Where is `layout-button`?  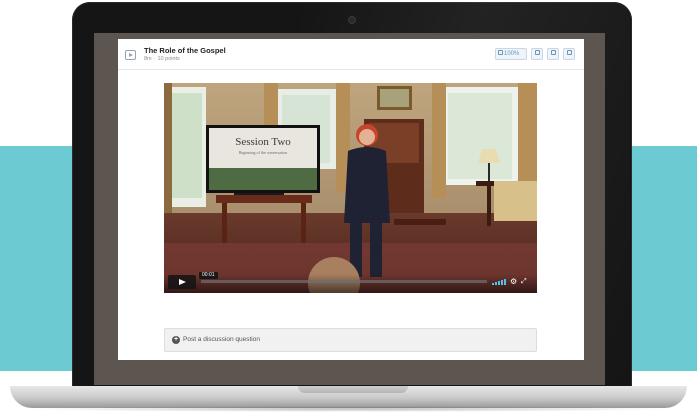
layout-button is located at coordinates (569, 54).